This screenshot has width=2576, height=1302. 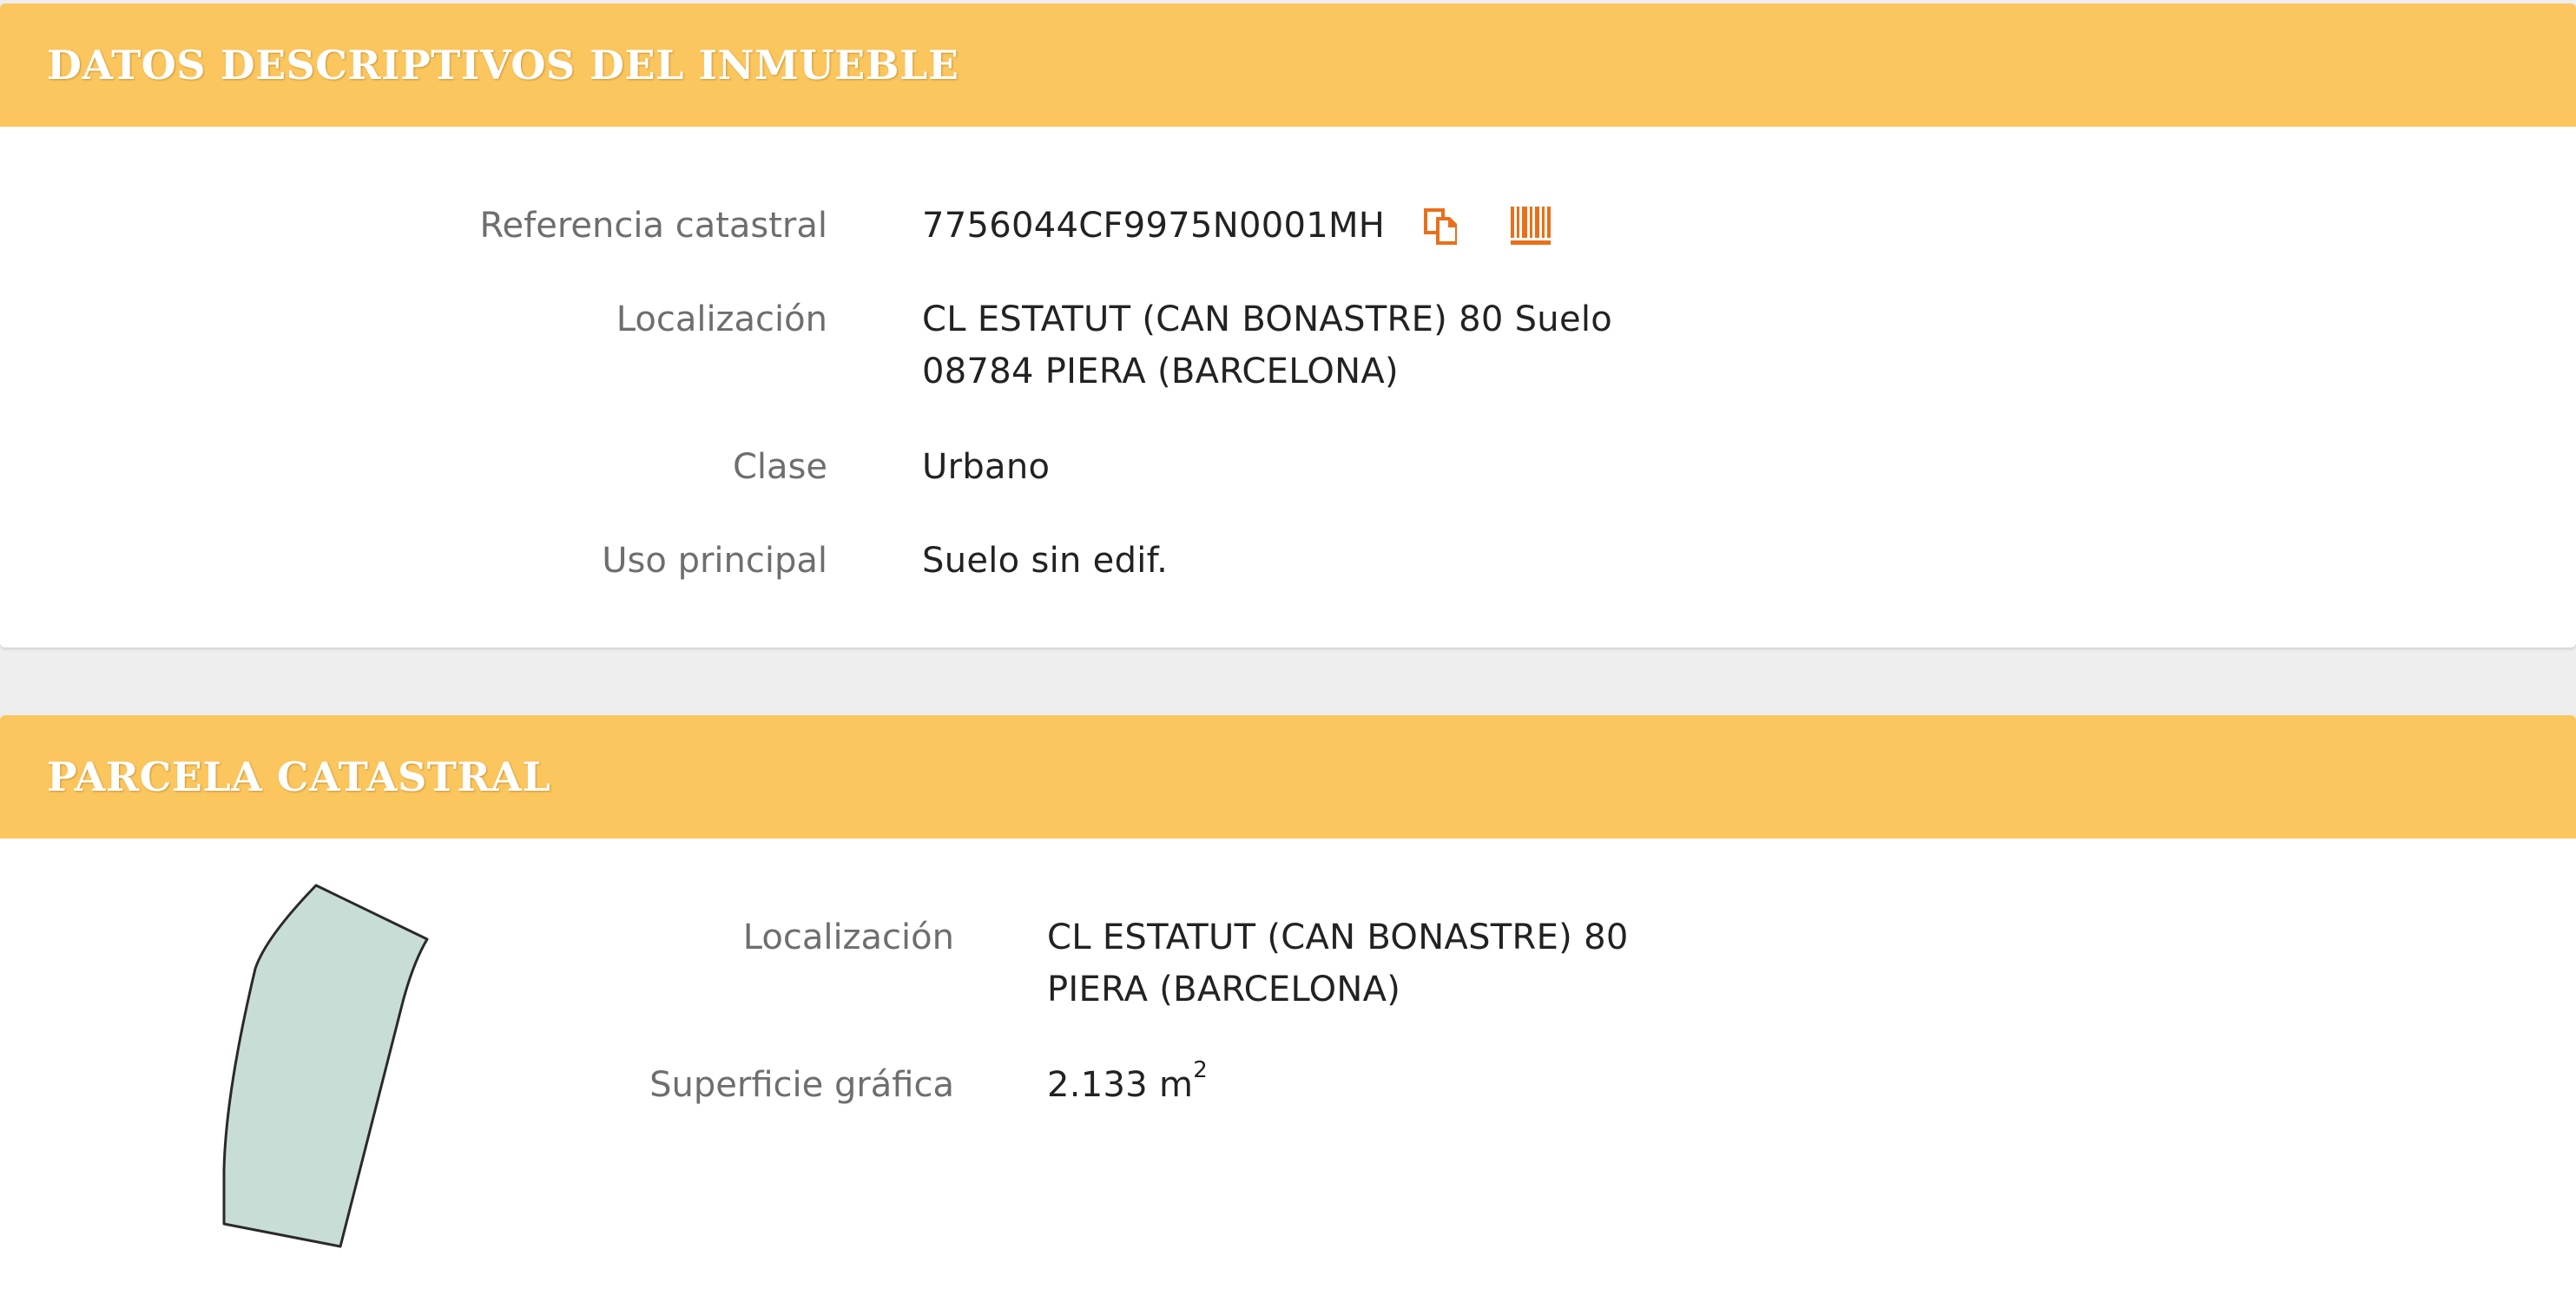 What do you see at coordinates (779, 467) in the screenshot?
I see `clase-label: Clase` at bounding box center [779, 467].